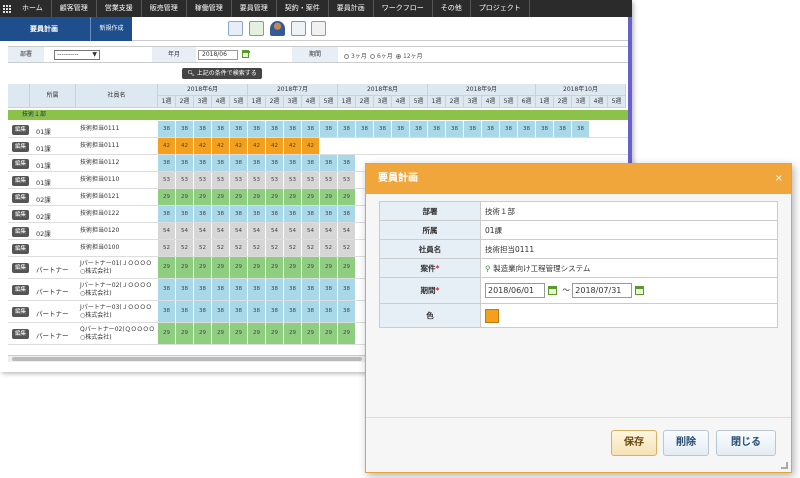  What do you see at coordinates (45, 29) in the screenshot?
I see `tab-staff-plan: 要員計画` at bounding box center [45, 29].